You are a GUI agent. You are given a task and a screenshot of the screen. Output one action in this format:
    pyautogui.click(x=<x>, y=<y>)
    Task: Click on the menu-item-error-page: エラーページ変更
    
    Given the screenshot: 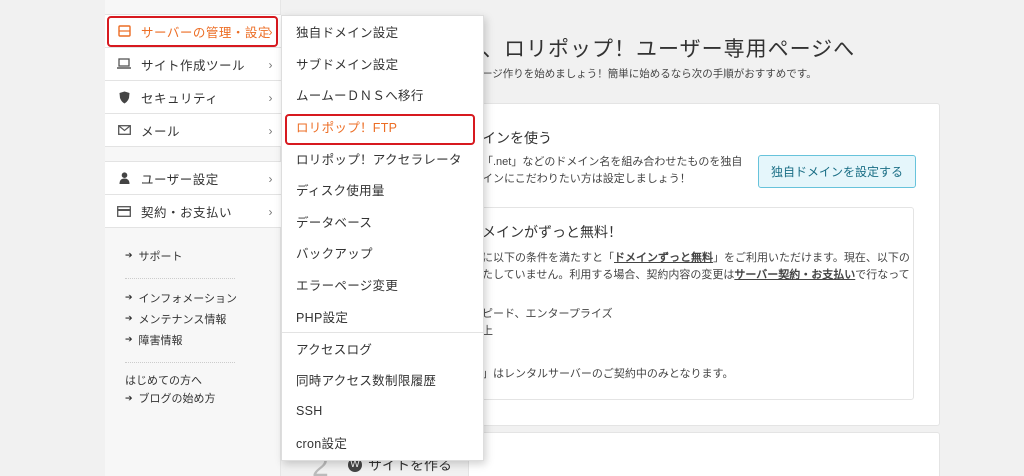 What is the action you would take?
    pyautogui.click(x=382, y=285)
    